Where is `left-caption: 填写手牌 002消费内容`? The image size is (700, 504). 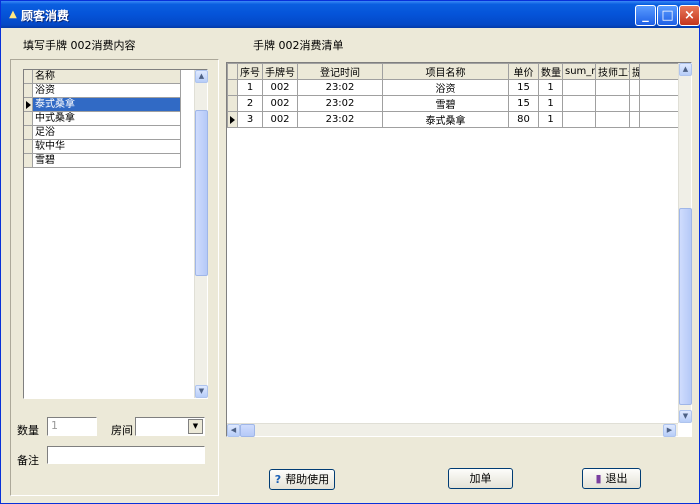 left-caption: 填写手牌 002消费内容 is located at coordinates (79, 45).